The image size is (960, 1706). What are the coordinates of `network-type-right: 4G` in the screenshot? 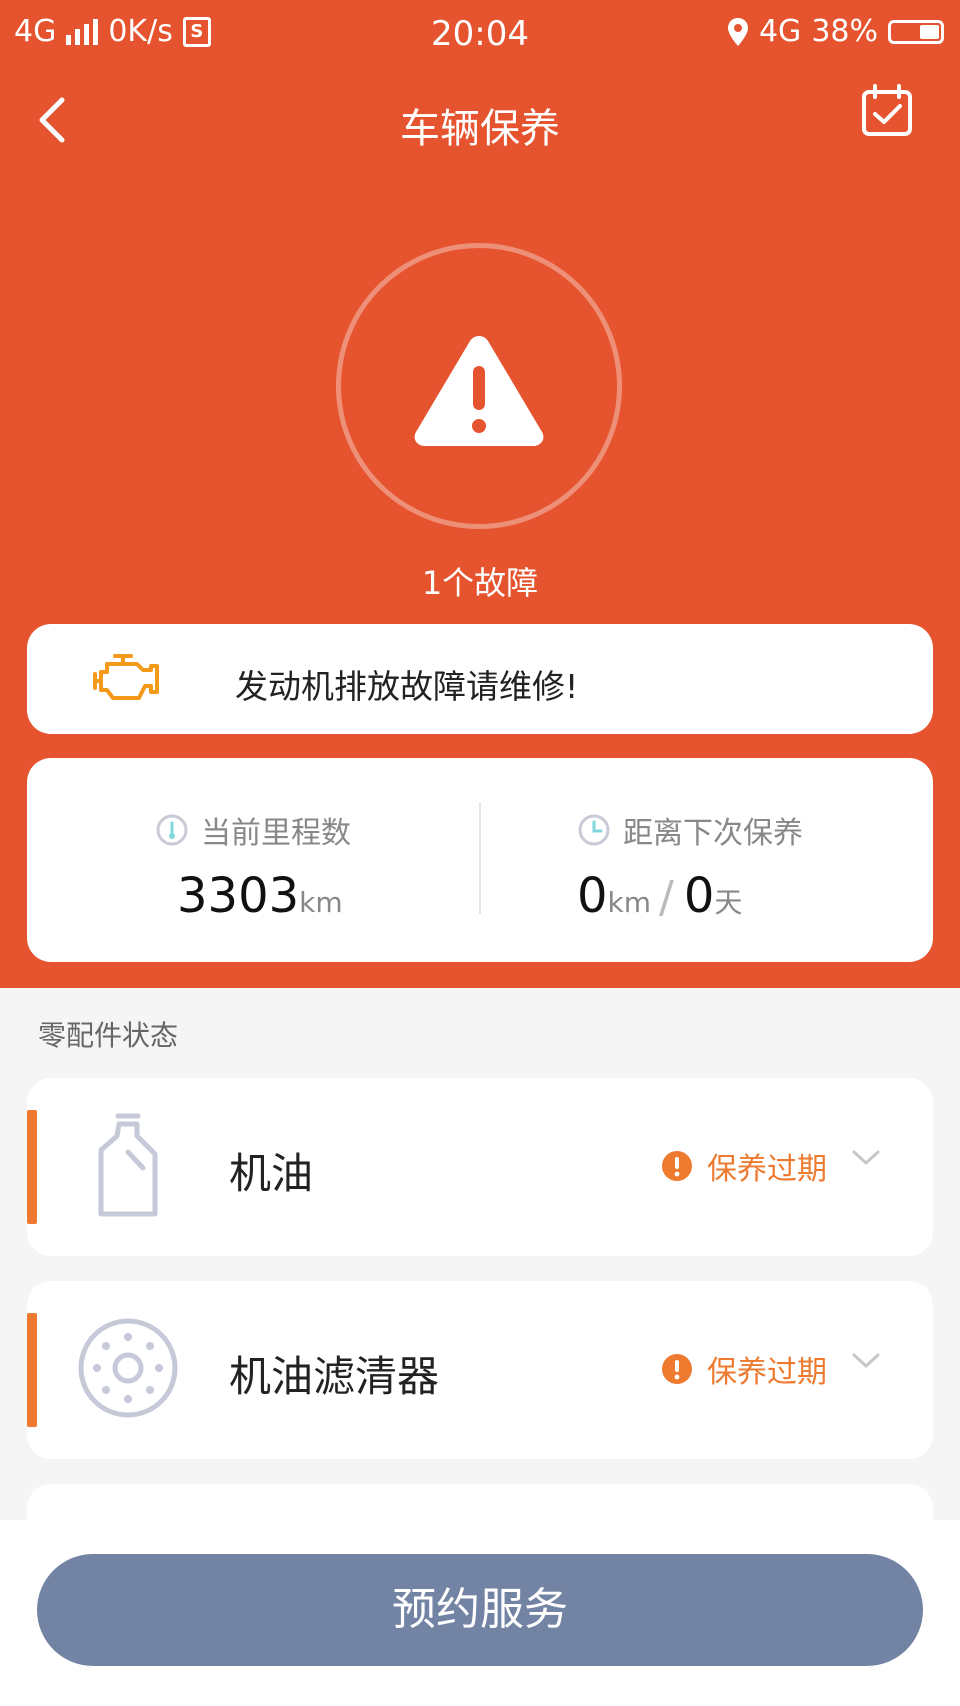 It's located at (780, 31).